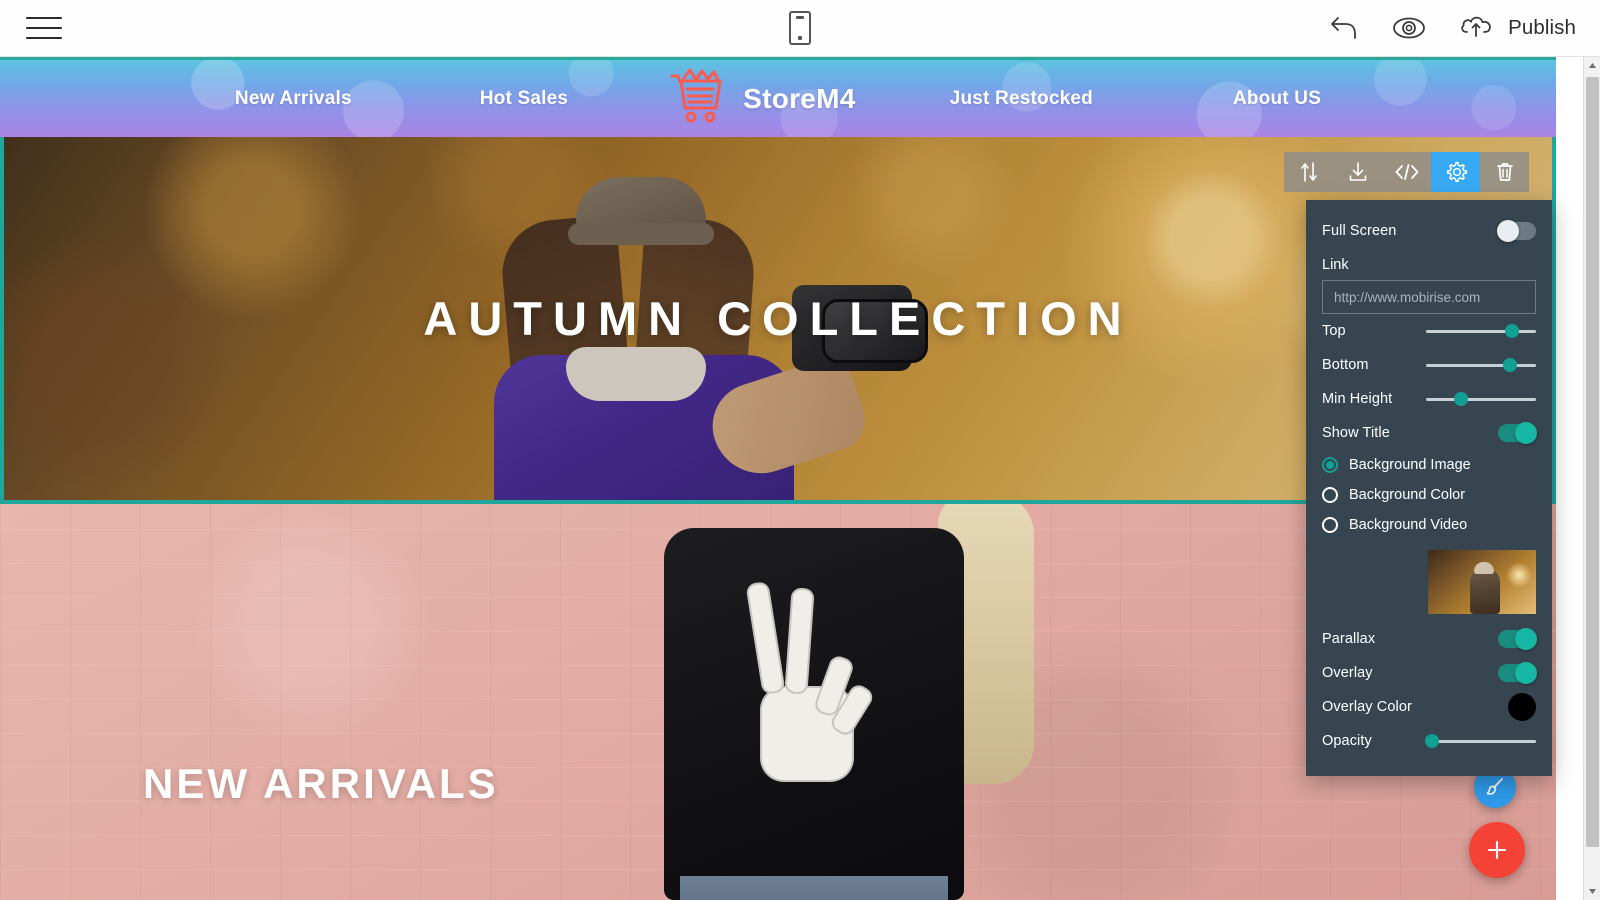 The width and height of the screenshot is (1600, 900). What do you see at coordinates (1410, 465) in the screenshot?
I see `radio-background-image-label: Background Image` at bounding box center [1410, 465].